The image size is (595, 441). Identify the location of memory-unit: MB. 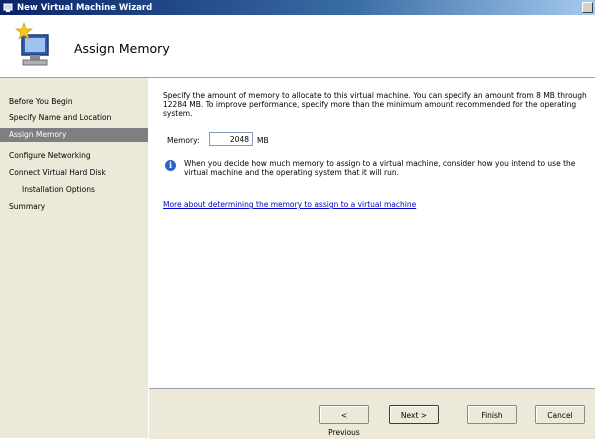
(263, 140).